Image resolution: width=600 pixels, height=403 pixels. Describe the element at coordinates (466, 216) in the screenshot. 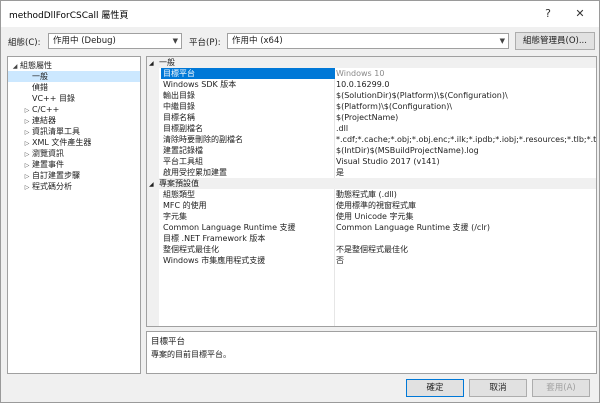

I see `property-value: 使用 Unicode 字元集` at that location.